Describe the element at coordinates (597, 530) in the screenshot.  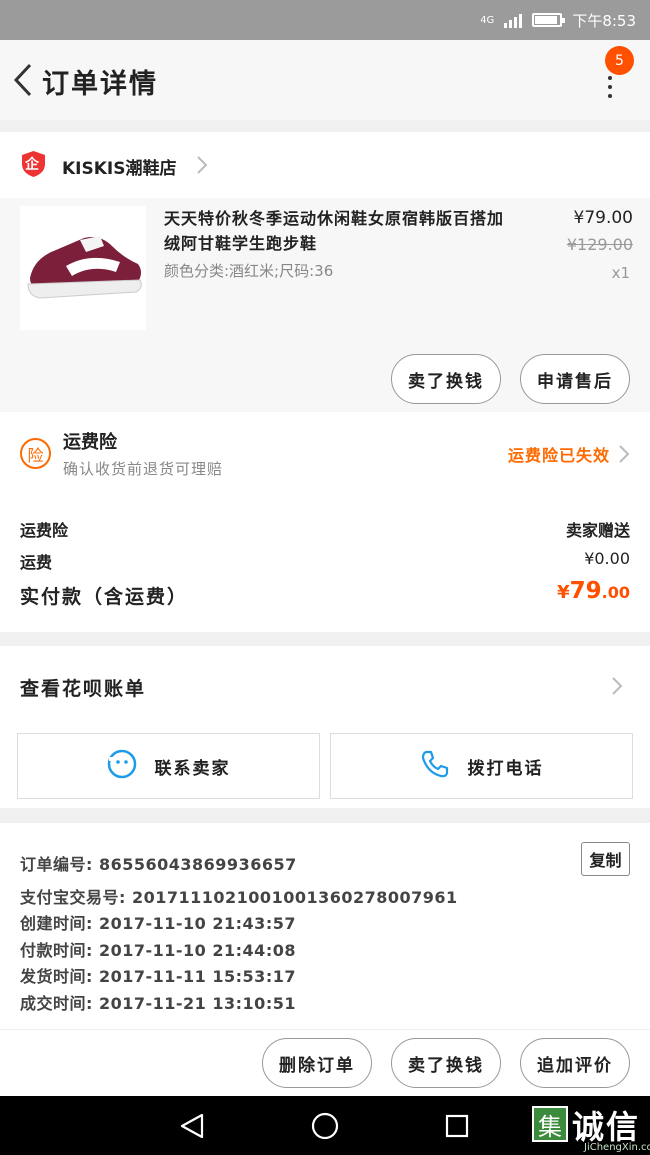
I see `fee-value: 卖家赠送` at that location.